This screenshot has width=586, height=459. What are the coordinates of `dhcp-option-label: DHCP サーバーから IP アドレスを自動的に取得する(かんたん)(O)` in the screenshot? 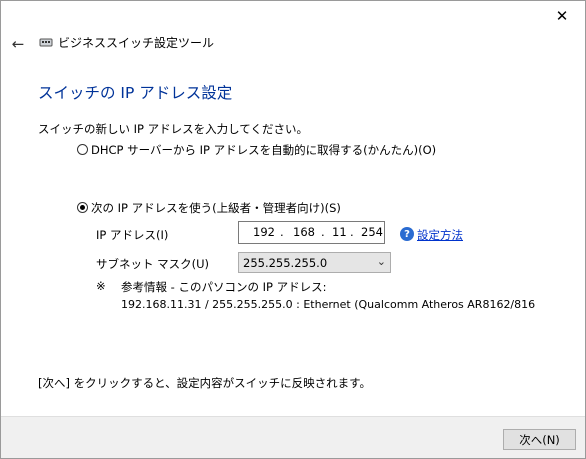 It's located at (263, 150).